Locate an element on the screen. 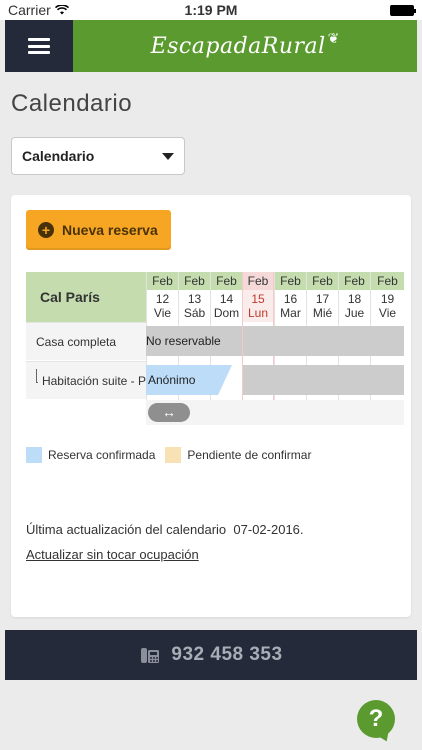 The width and height of the screenshot is (422, 750). update-without-occupancy-link: Actualizar sin tocar ocupación is located at coordinates (112, 554).